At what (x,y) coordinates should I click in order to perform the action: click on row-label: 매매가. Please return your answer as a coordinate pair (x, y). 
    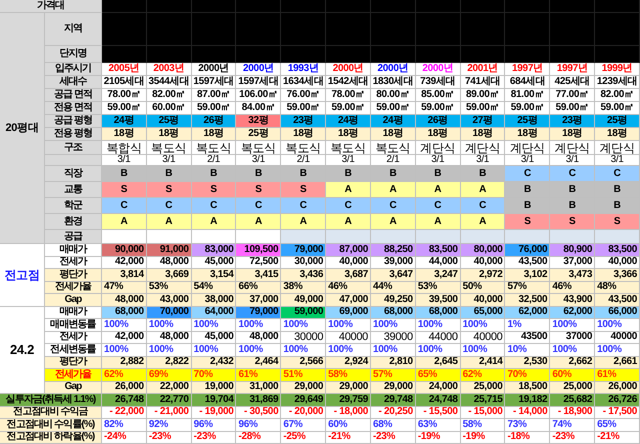
    Looking at the image, I should click on (73, 250).